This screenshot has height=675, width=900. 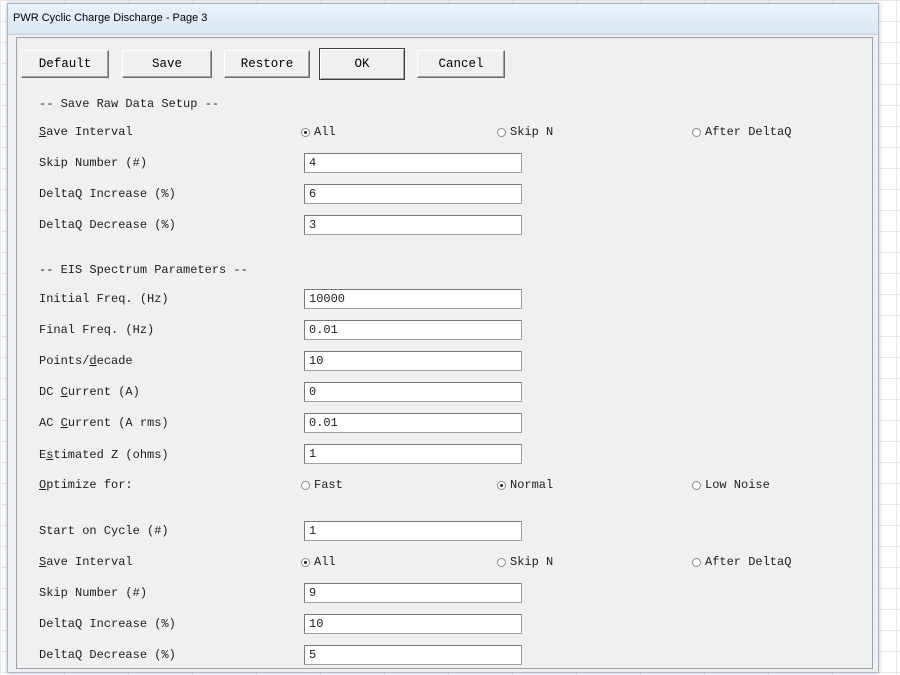 I want to click on points-decade-label-pre: Points/, so click(x=64, y=361).